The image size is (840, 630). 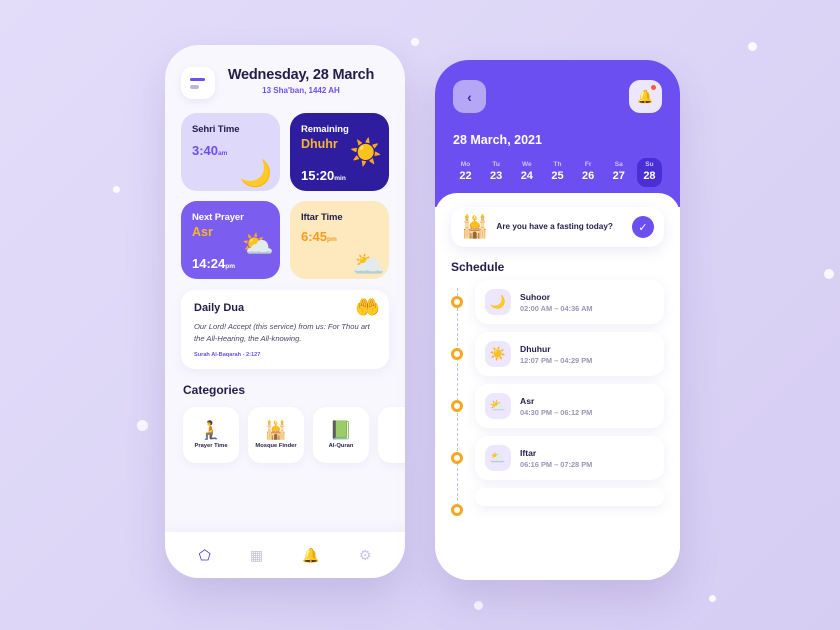 I want to click on back-button: ‹, so click(x=469, y=96).